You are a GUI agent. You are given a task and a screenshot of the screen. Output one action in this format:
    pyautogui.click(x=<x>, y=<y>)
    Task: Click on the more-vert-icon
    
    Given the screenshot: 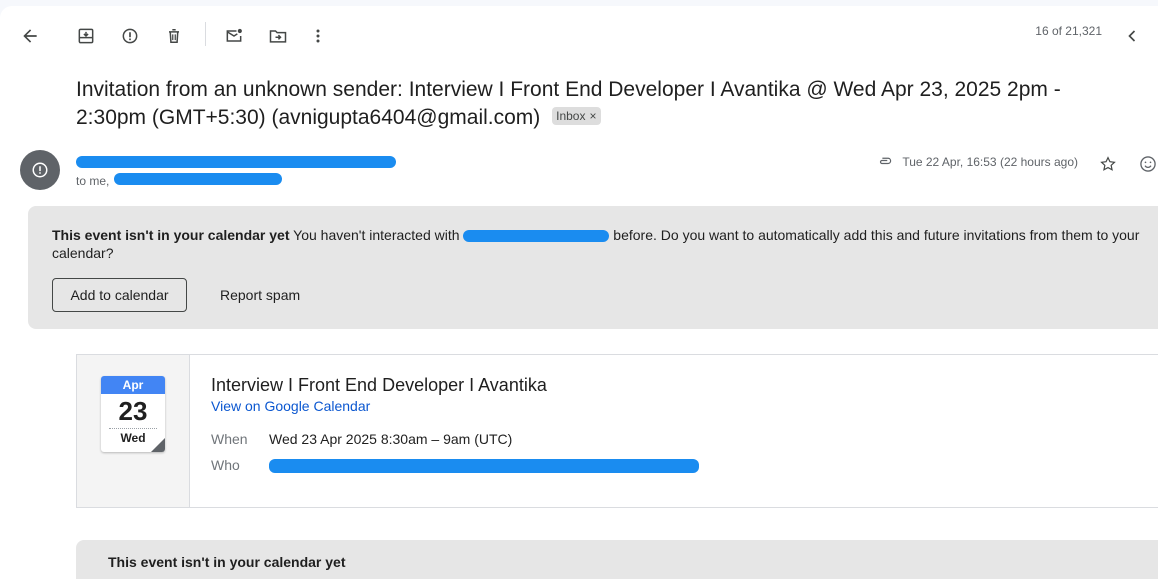 What is the action you would take?
    pyautogui.click(x=318, y=36)
    